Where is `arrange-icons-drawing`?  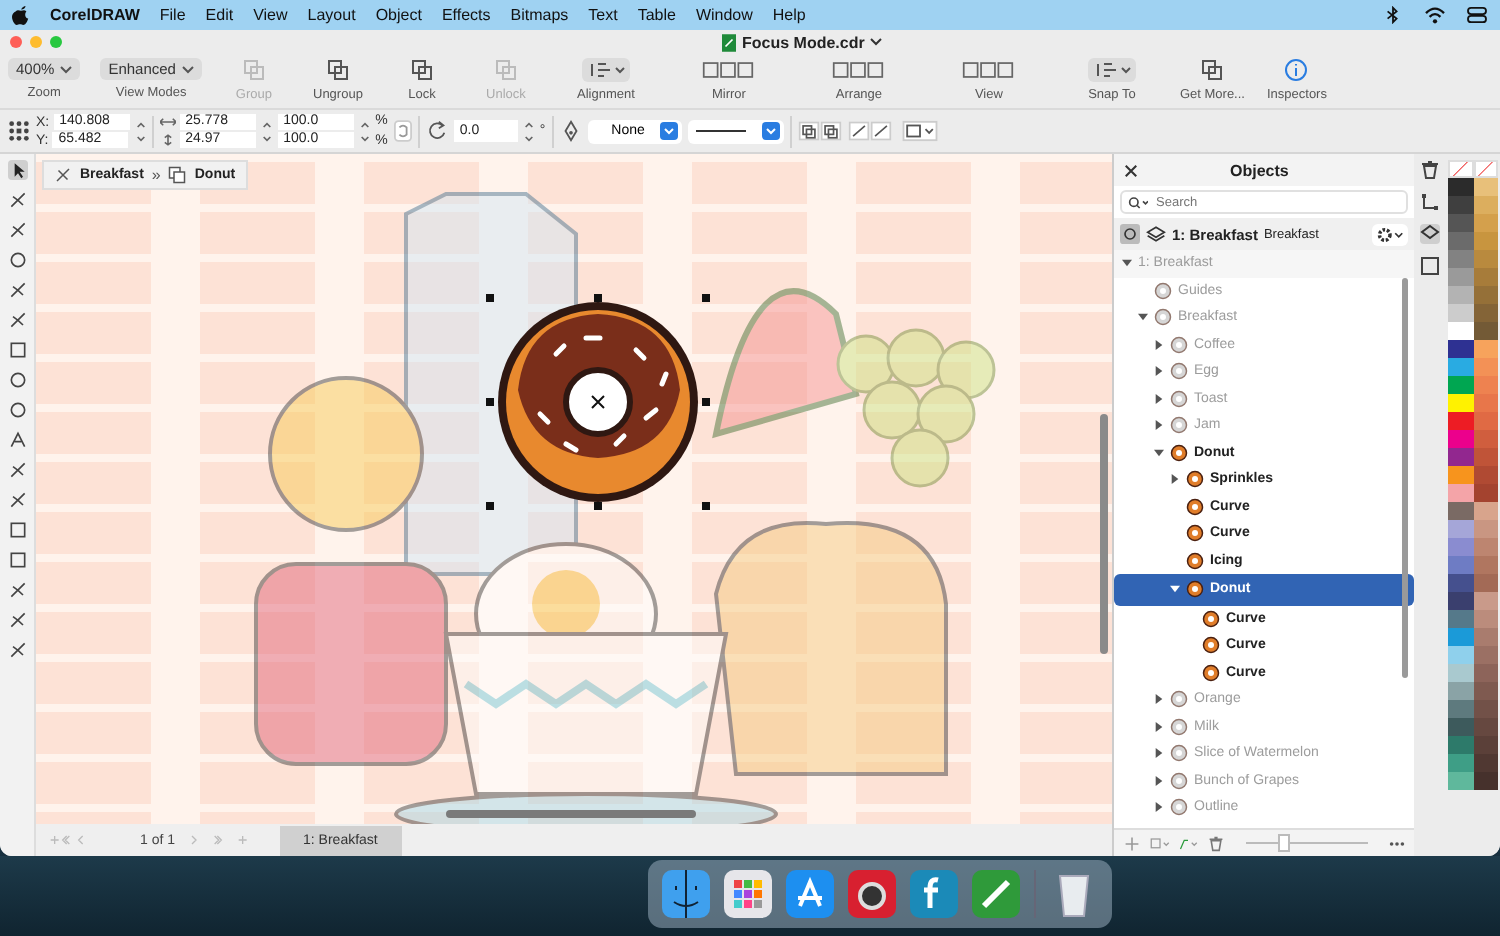 arrange-icons-drawing is located at coordinates (820, 131).